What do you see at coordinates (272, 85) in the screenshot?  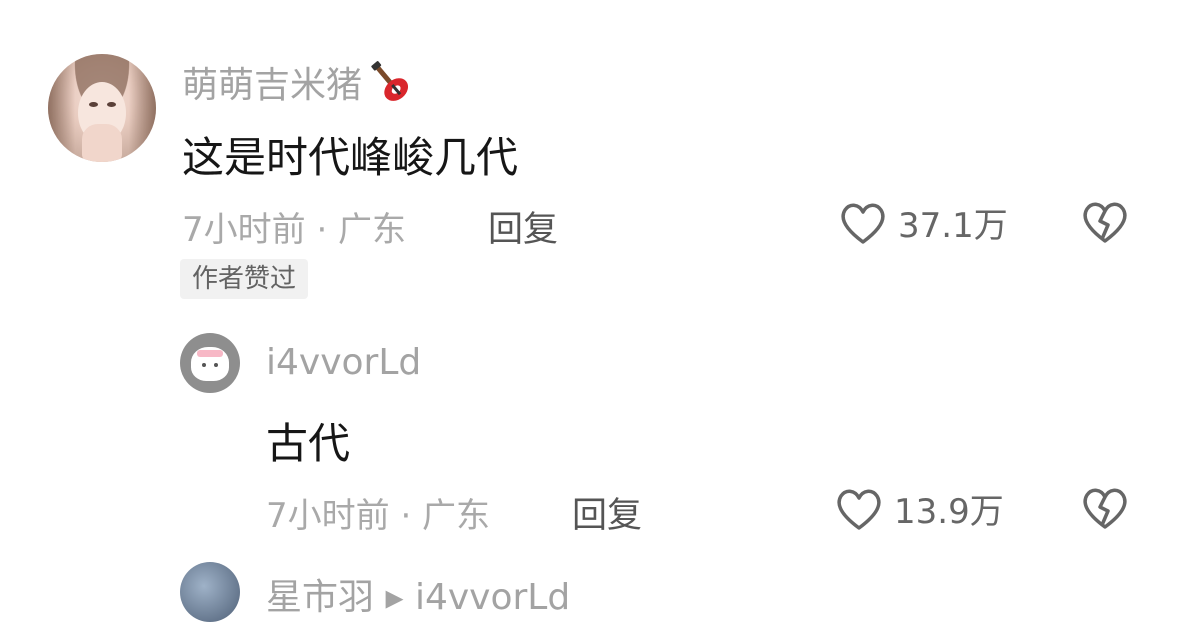 I see `username-text: 萌萌吉米猪` at bounding box center [272, 85].